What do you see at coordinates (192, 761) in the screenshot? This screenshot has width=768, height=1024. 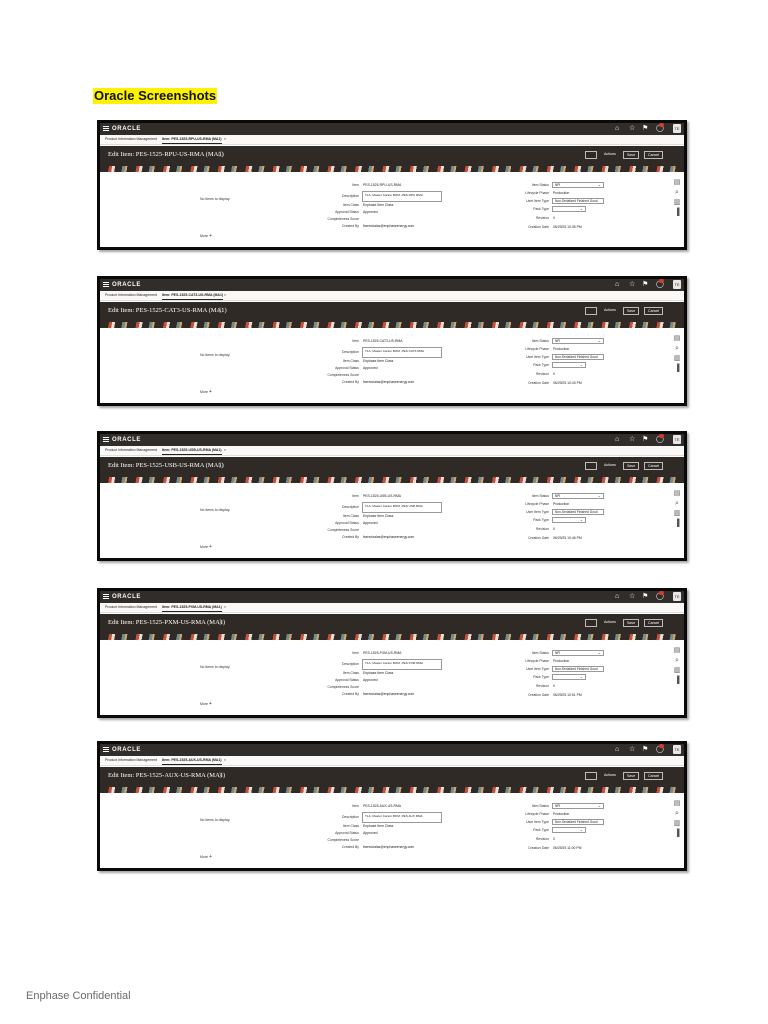 I see `tab-edit-item: Item: PES-1525-AUX-US-RMA (MA1)` at bounding box center [192, 761].